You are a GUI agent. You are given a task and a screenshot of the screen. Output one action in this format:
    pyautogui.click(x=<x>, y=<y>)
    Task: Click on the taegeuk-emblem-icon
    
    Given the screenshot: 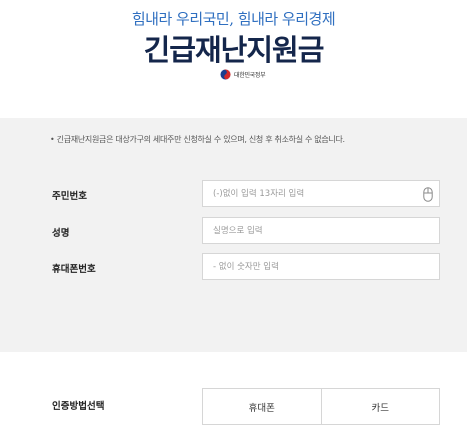 What is the action you would take?
    pyautogui.click(x=225, y=74)
    